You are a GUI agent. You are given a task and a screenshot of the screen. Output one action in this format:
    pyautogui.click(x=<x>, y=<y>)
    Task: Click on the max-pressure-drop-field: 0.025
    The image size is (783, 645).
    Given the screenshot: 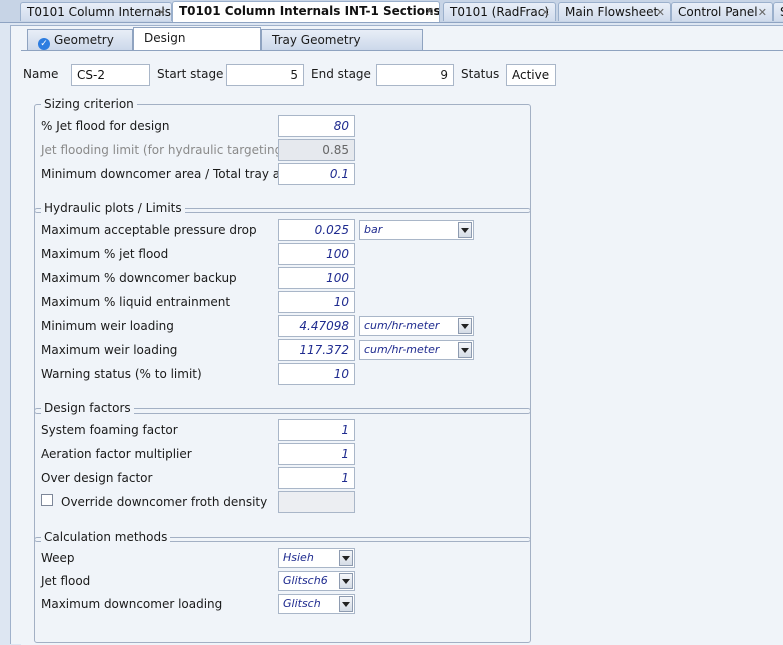 What is the action you would take?
    pyautogui.click(x=316, y=230)
    